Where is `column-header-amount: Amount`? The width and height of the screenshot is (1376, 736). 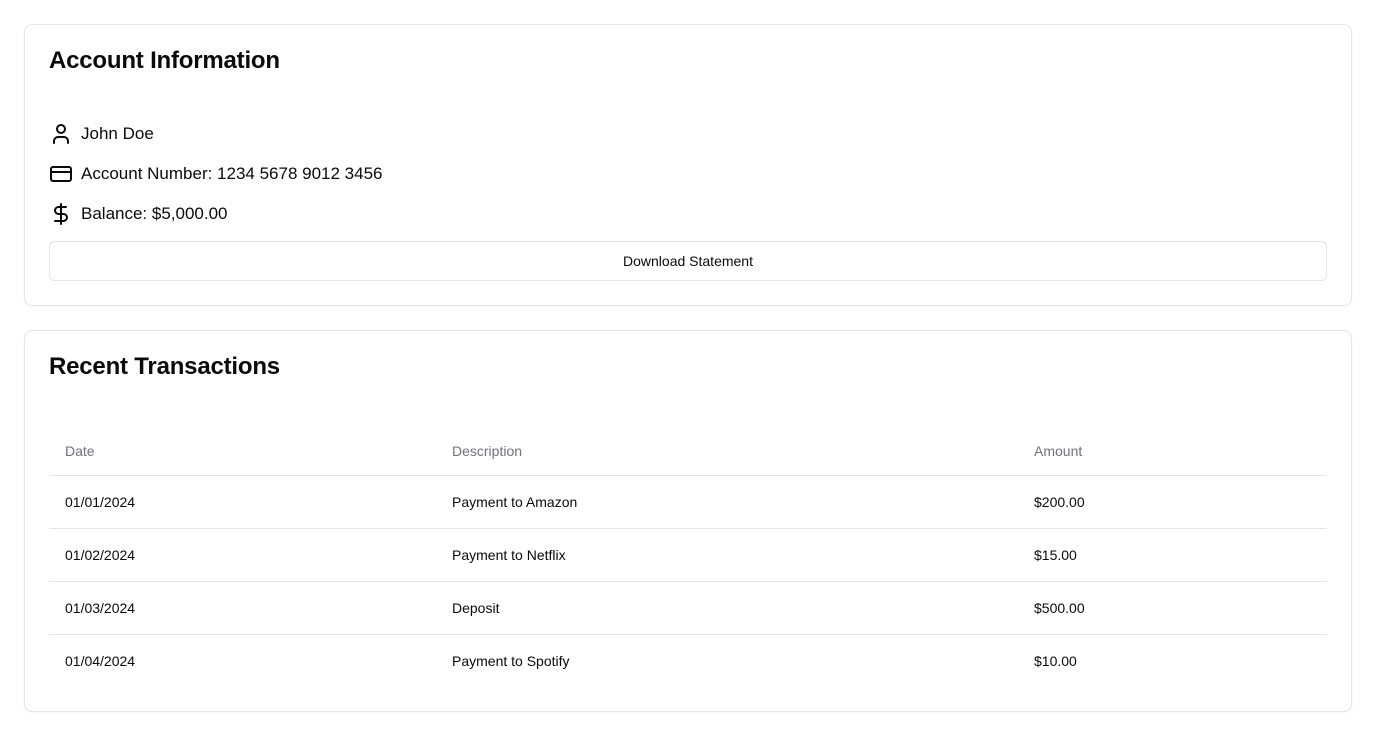
column-header-amount: Amount is located at coordinates (1172, 451).